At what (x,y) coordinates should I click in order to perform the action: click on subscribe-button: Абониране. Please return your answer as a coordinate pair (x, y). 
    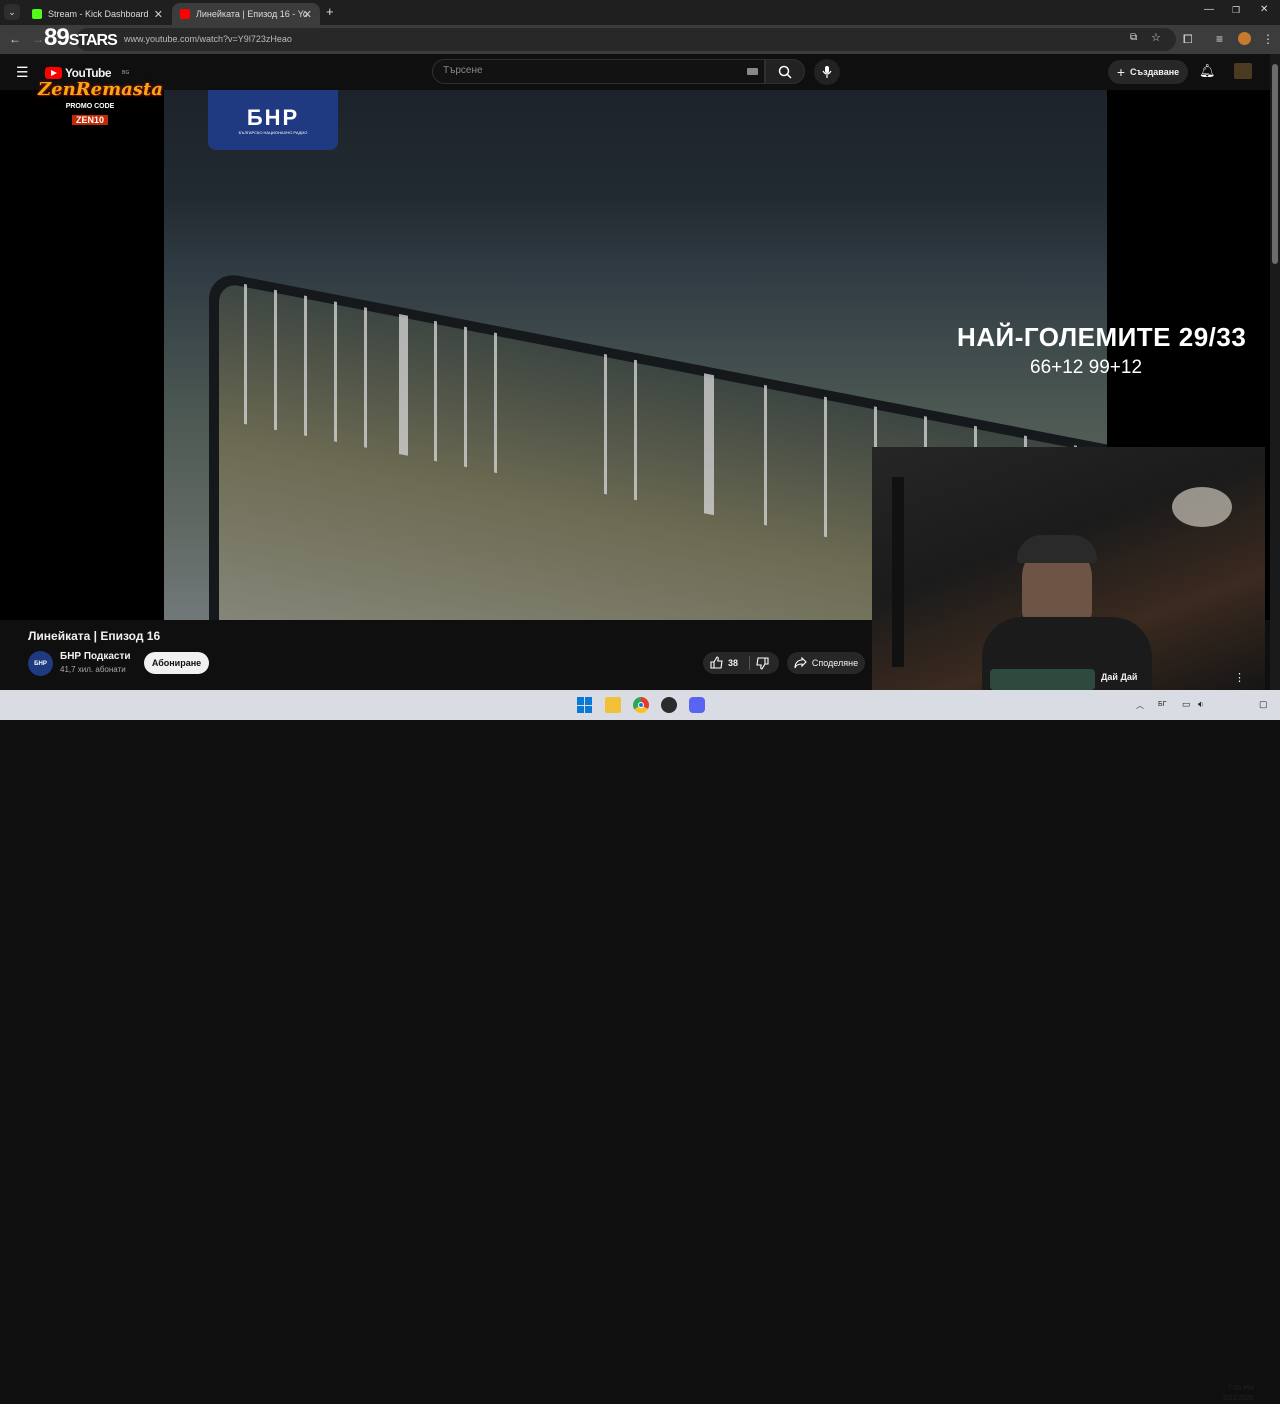
    Looking at the image, I should click on (176, 663).